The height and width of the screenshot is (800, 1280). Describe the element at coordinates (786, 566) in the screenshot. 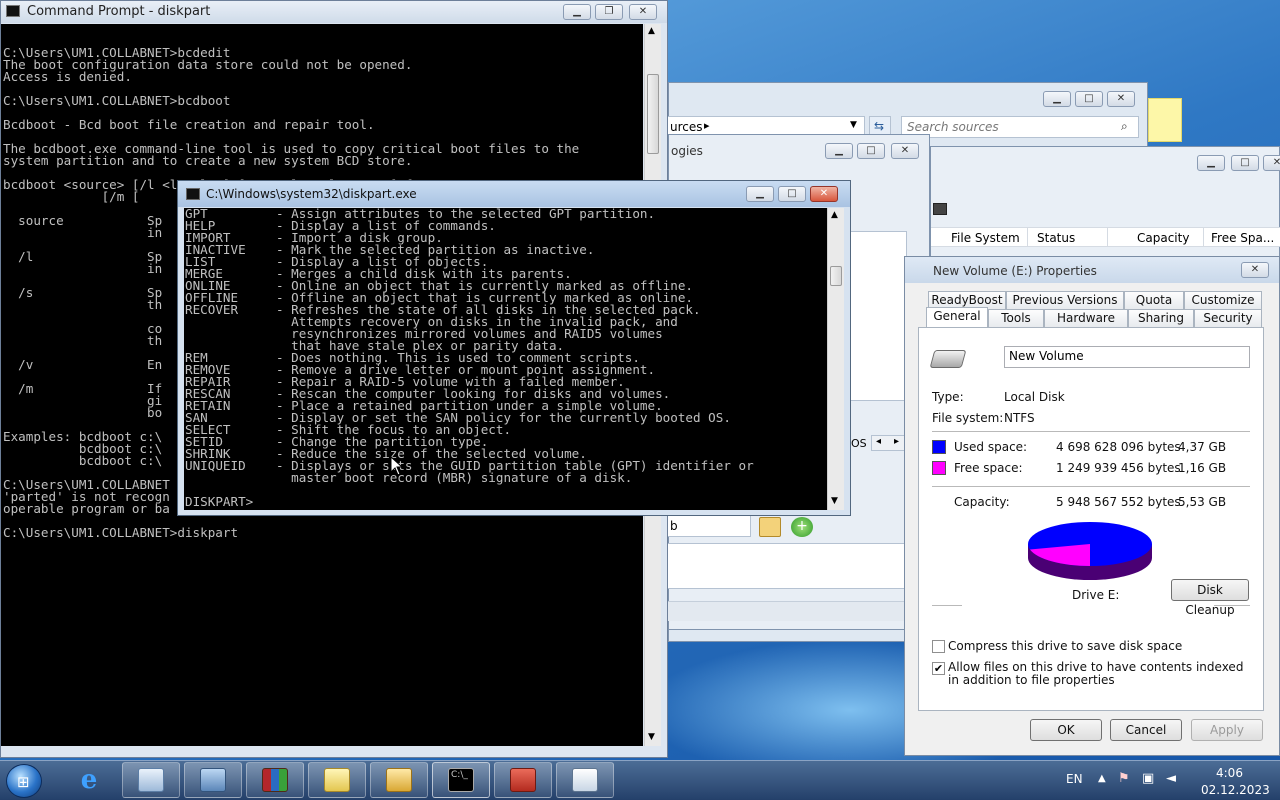

I see `content-area` at that location.